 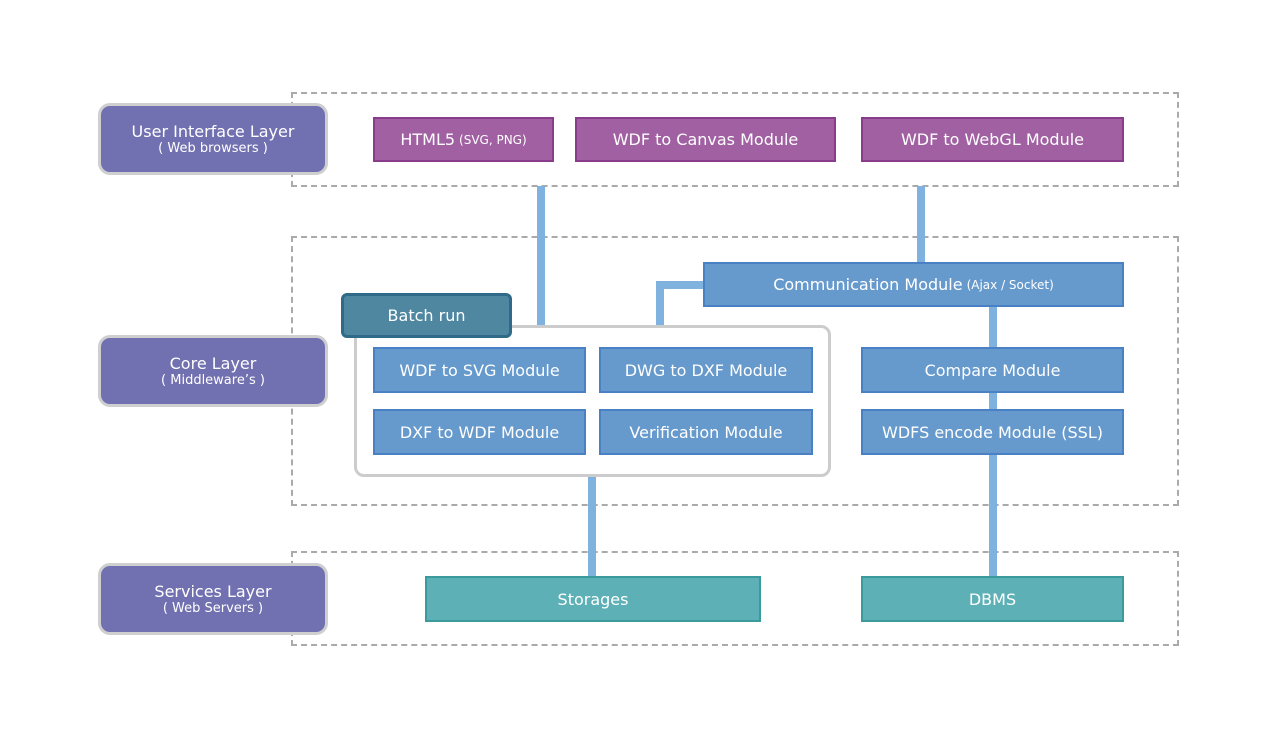 What do you see at coordinates (706, 370) in the screenshot?
I see `module-dwg-to-dxf: DWG to DXF Module` at bounding box center [706, 370].